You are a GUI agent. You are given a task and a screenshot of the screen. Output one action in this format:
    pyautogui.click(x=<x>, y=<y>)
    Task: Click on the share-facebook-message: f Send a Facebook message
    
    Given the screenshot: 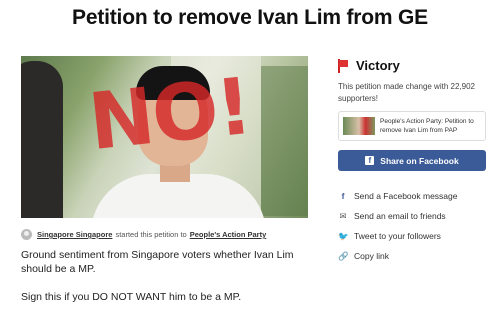 What is the action you would take?
    pyautogui.click(x=398, y=196)
    